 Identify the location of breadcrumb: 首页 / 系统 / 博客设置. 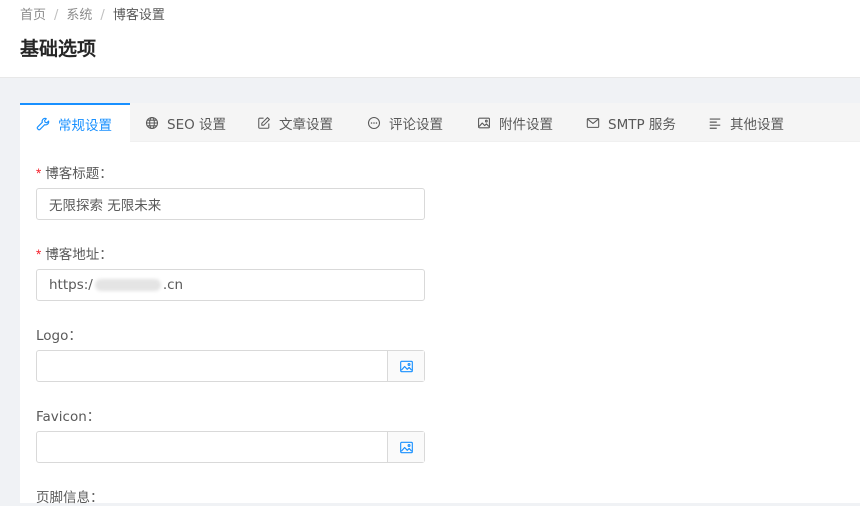
(92, 13).